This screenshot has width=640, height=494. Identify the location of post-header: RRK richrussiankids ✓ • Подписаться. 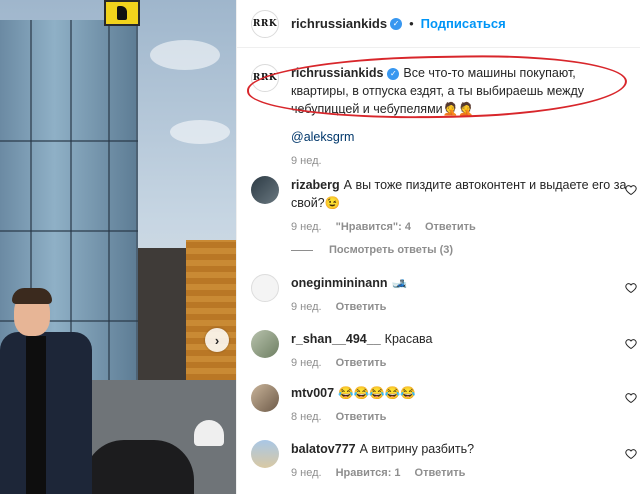
(438, 24).